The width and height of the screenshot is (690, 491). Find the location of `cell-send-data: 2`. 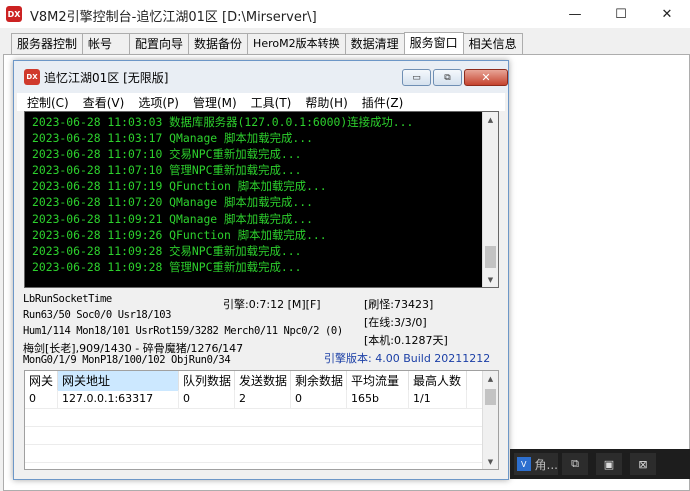

cell-send-data: 2 is located at coordinates (263, 399).